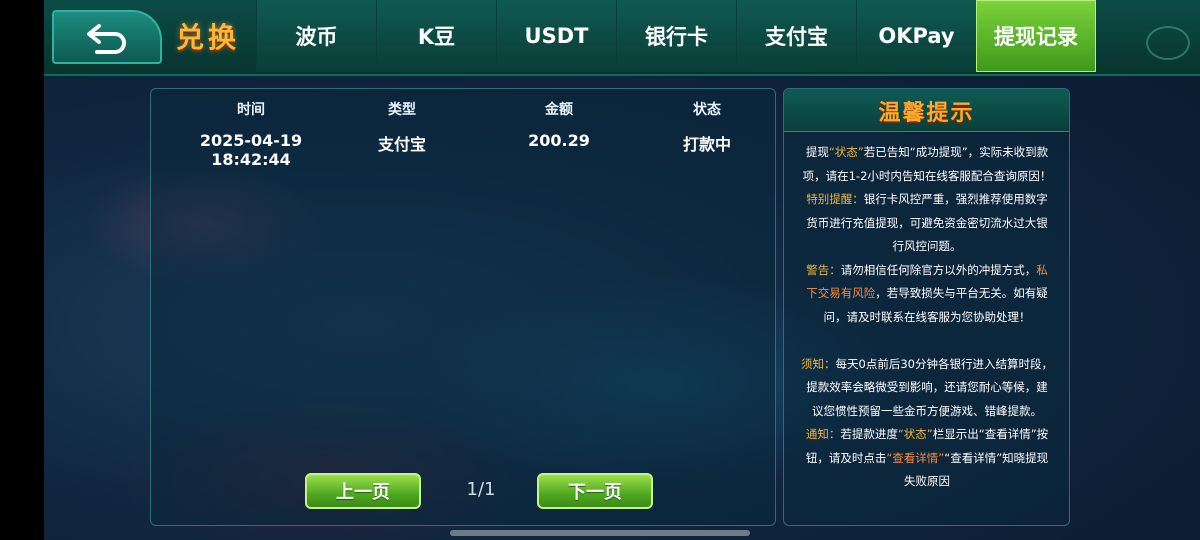 This screenshot has width=1200, height=540. Describe the element at coordinates (796, 36) in the screenshot. I see `tab-alipay: 支付宝` at that location.